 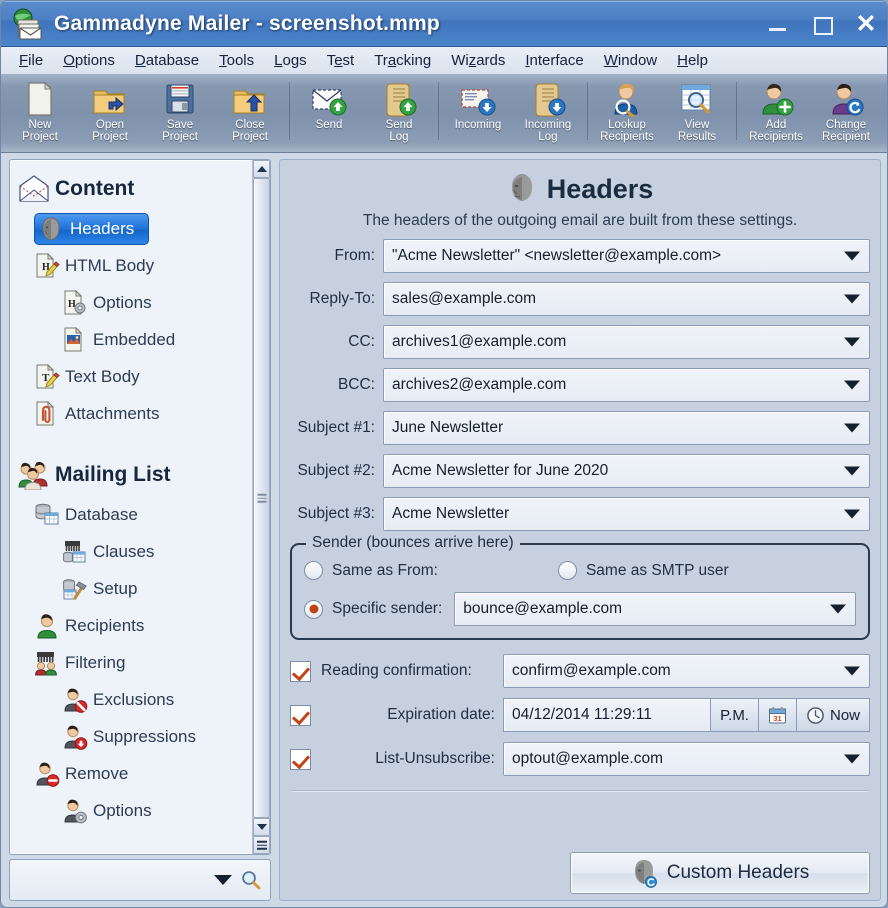 What do you see at coordinates (131, 625) in the screenshot?
I see `sidebar-item-recipients: Recipients` at bounding box center [131, 625].